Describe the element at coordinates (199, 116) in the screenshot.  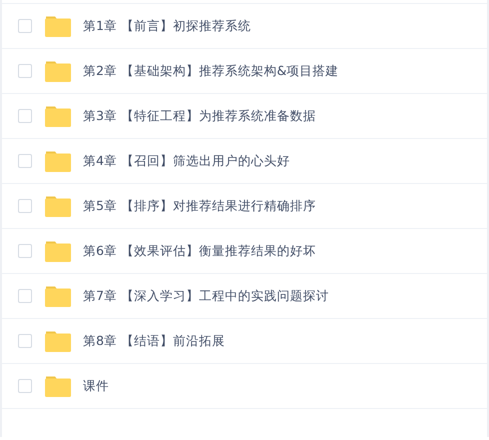
I see `folder-name: 第3章 【特征工程】为推荐系统准备数据` at that location.